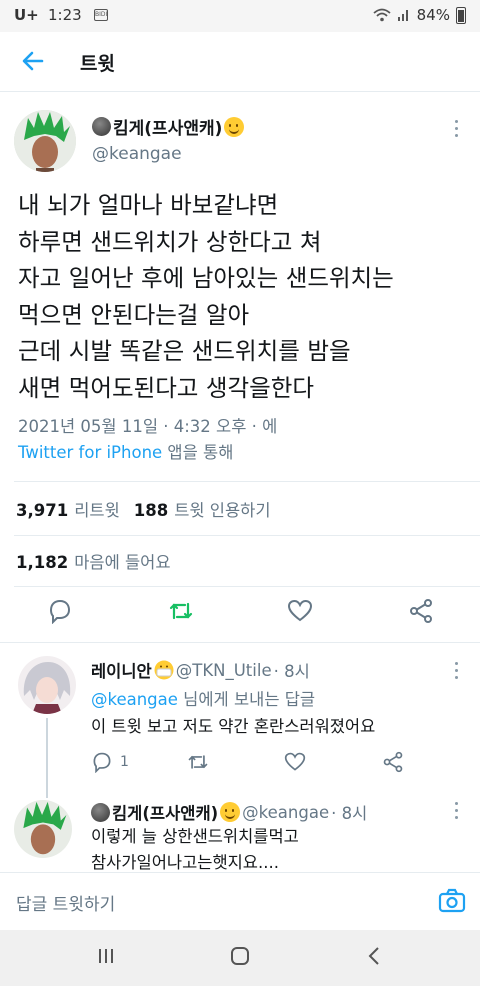 The height and width of the screenshot is (986, 480). Describe the element at coordinates (240, 614) in the screenshot. I see `tweet-actions` at that location.